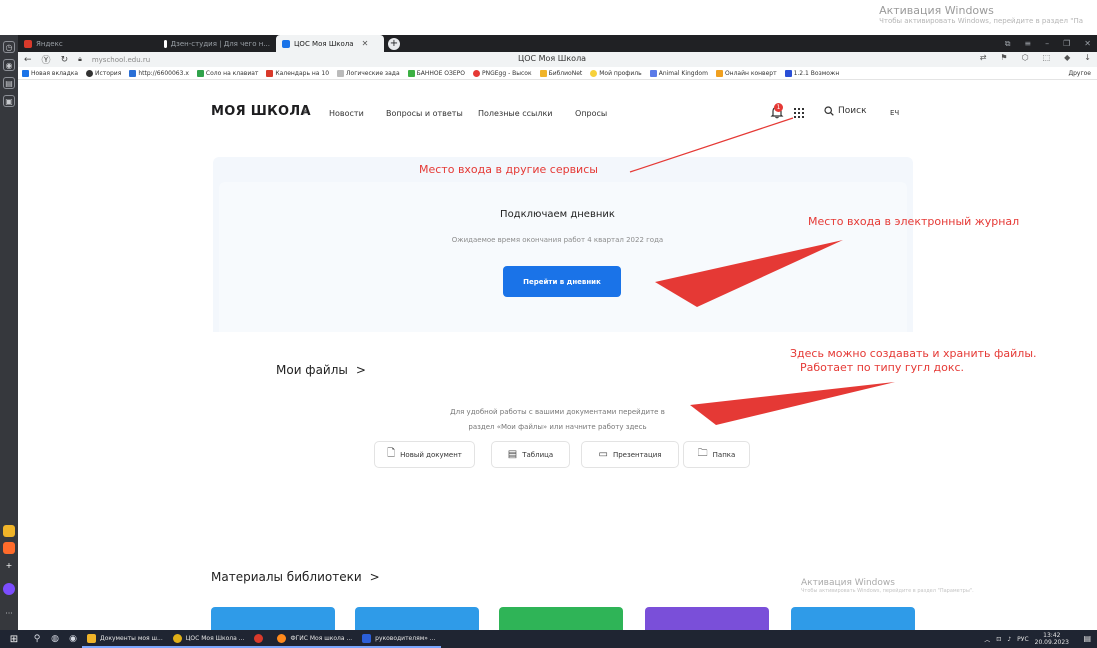 This screenshot has width=1097, height=648. Describe the element at coordinates (9, 565) in the screenshot. I see `add-app-icon: +` at that location.